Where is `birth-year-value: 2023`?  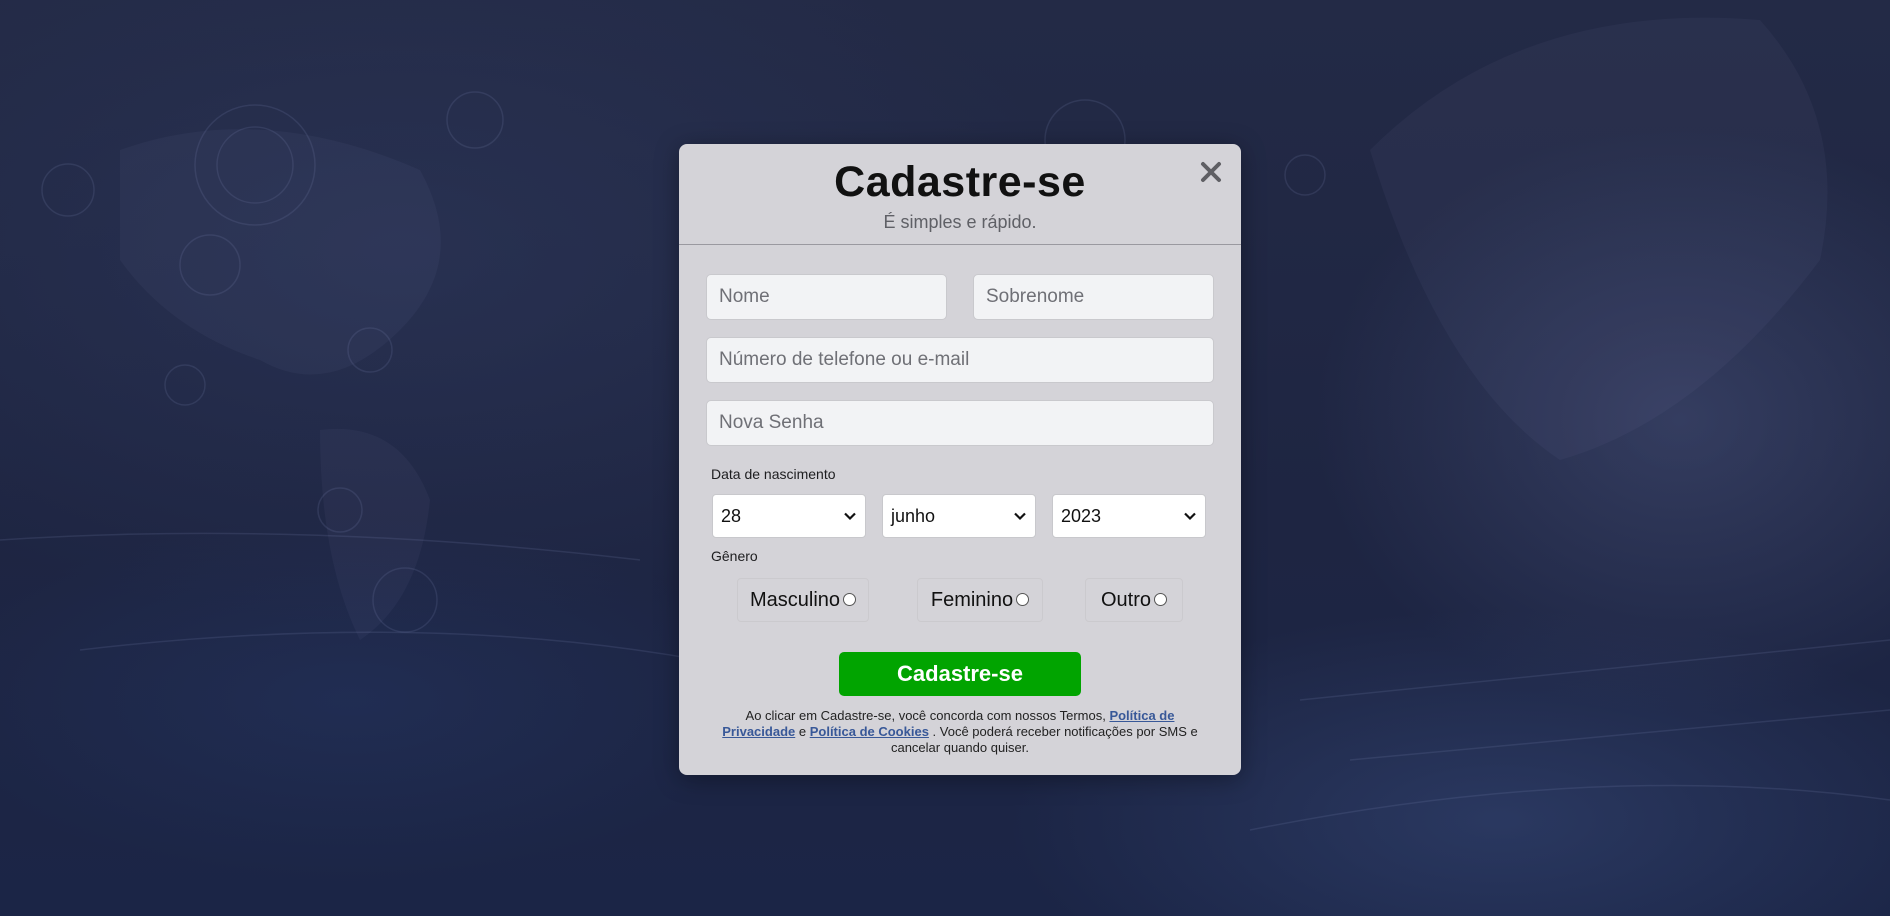 birth-year-value: 2023 is located at coordinates (1081, 515).